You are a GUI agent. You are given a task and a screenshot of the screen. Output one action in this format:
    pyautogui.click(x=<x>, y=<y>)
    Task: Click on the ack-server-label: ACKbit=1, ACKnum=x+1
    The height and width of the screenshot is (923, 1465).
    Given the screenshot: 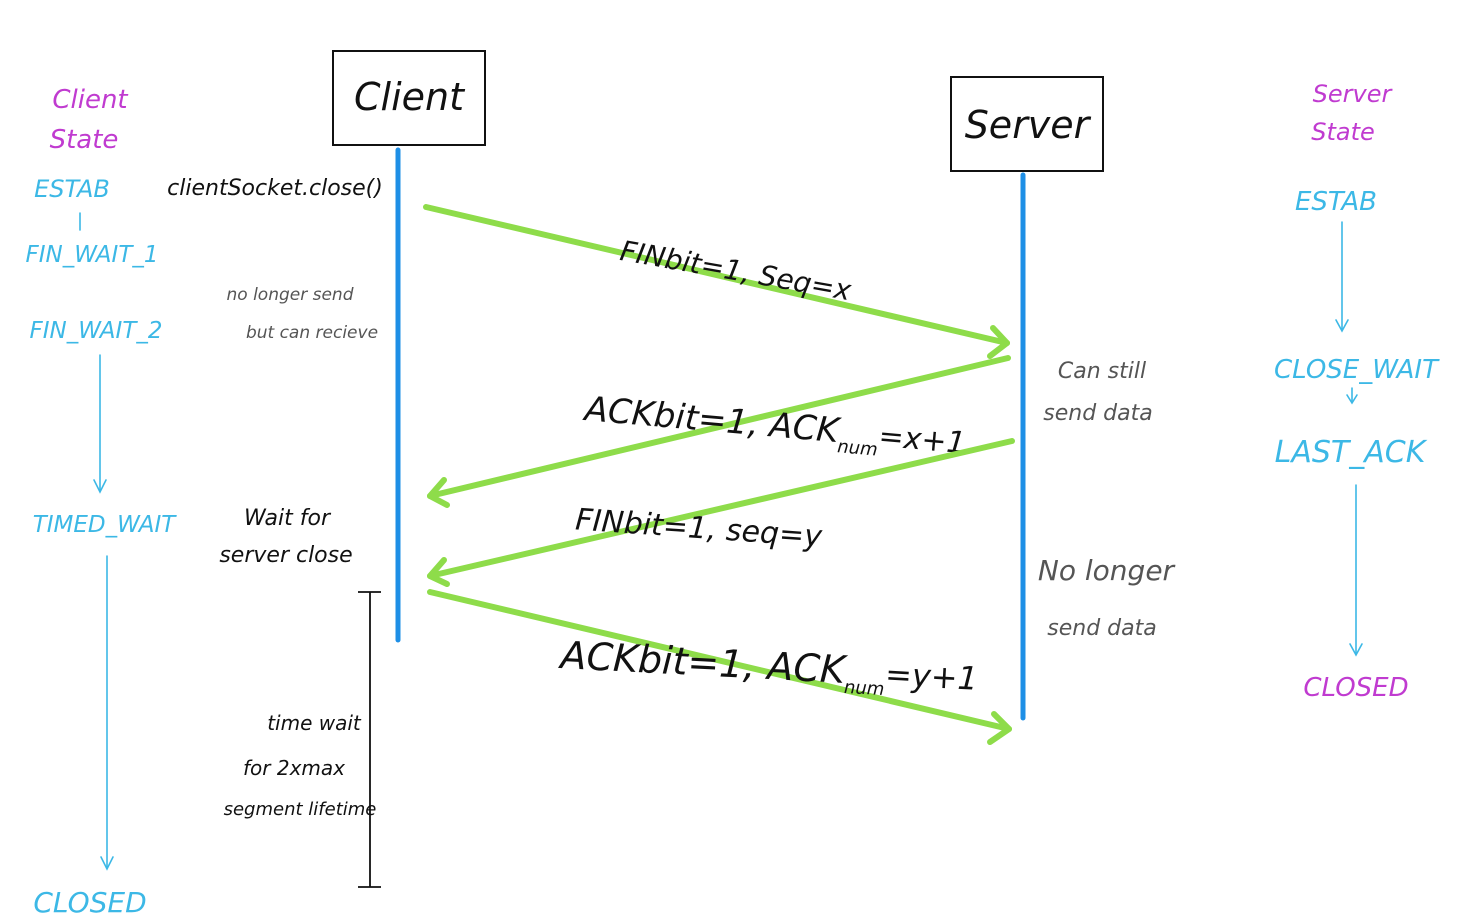 What is the action you would take?
    pyautogui.click(x=774, y=428)
    